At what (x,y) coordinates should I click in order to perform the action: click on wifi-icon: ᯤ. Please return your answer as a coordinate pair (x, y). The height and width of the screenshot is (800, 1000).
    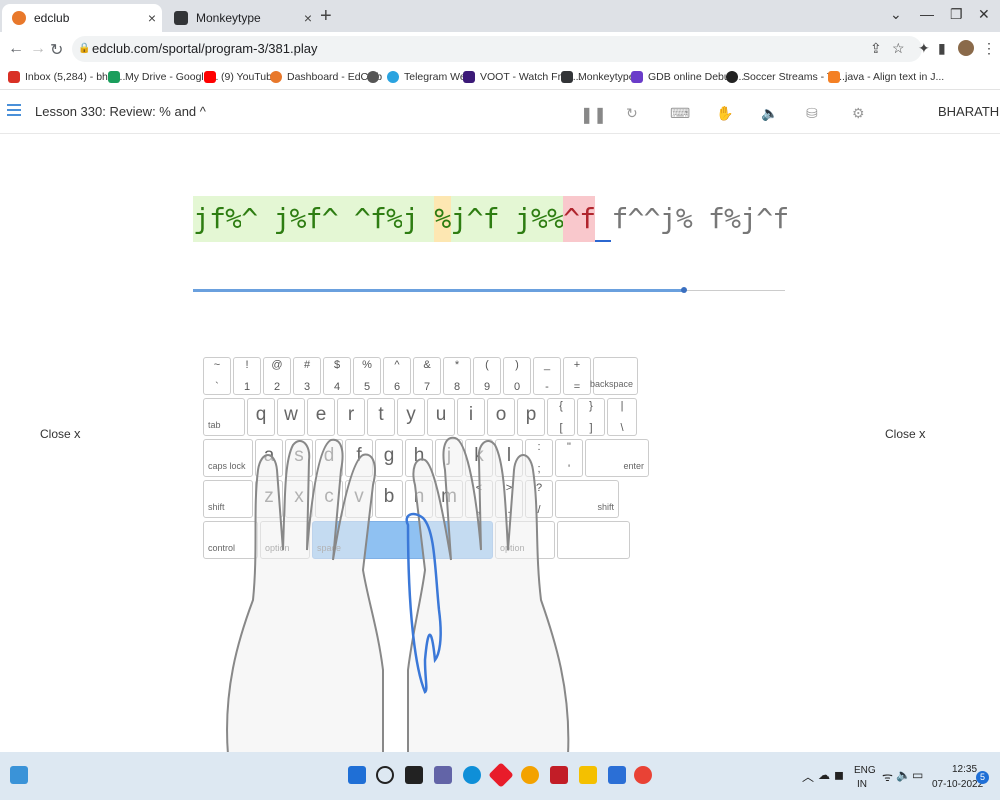
    Looking at the image, I should click on (887, 776).